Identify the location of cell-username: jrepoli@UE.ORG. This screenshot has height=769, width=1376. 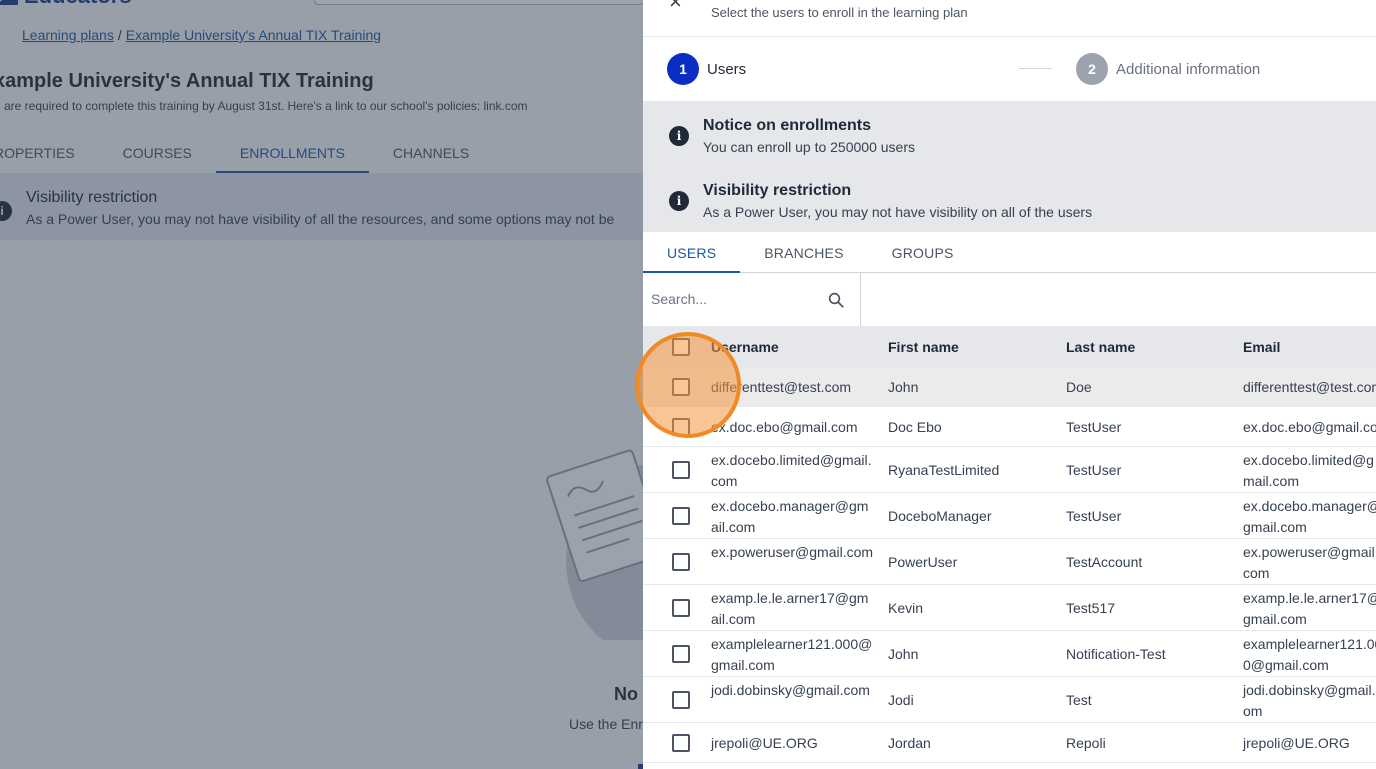
(764, 743).